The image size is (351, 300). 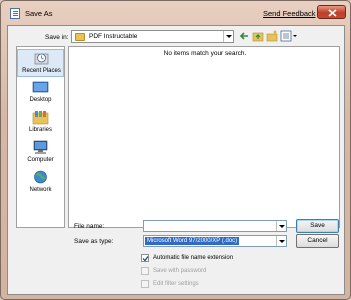 I want to click on empty-message: No items match your search., so click(x=205, y=53).